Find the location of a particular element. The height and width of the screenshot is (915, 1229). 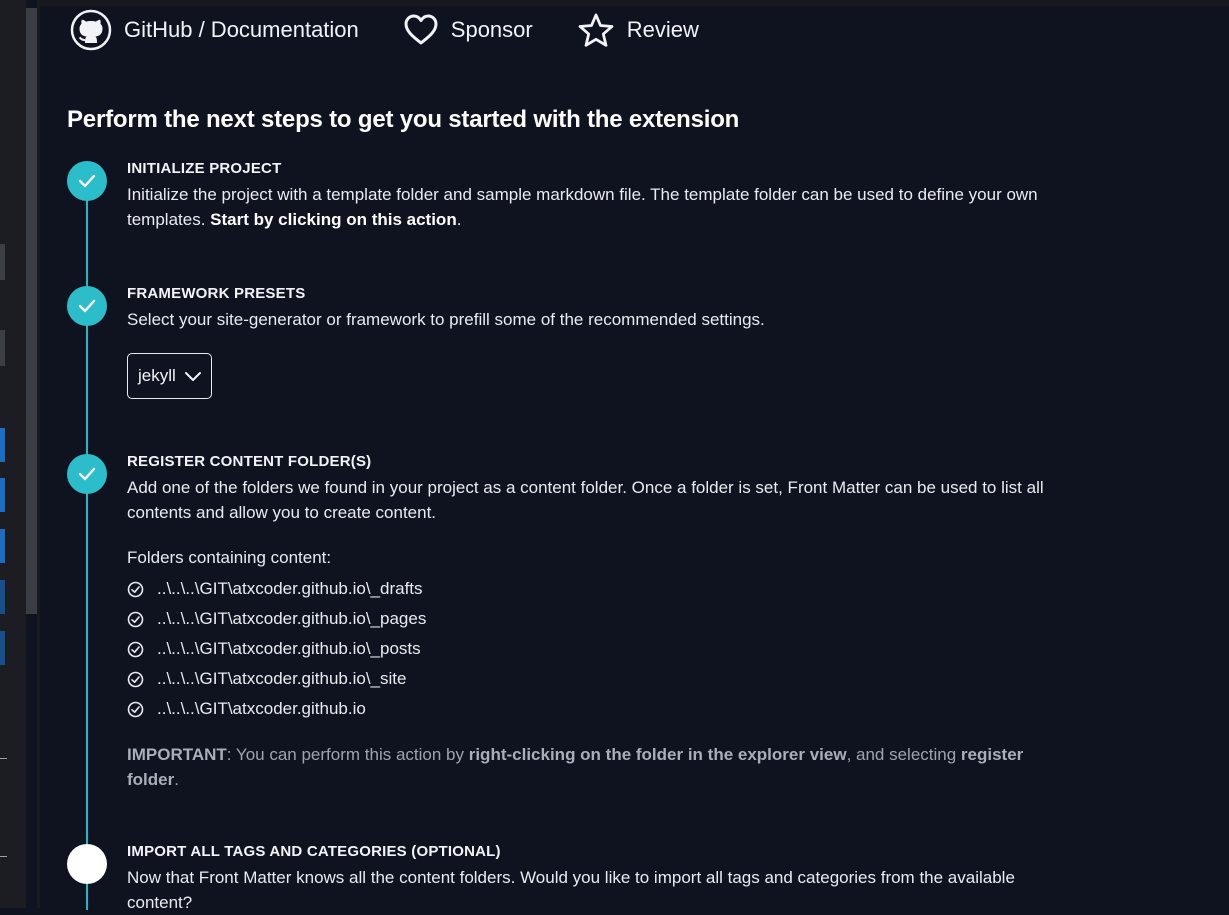

step-title: REGISTER CONTENT FOLDER(S) is located at coordinates (249, 461).